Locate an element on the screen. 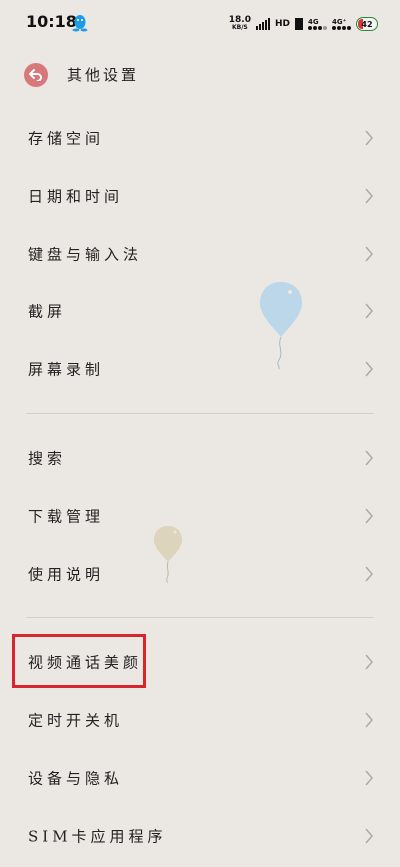 Image resolution: width=400 pixels, height=867 pixels. network-speed: 18.0 KB/S is located at coordinates (239, 23).